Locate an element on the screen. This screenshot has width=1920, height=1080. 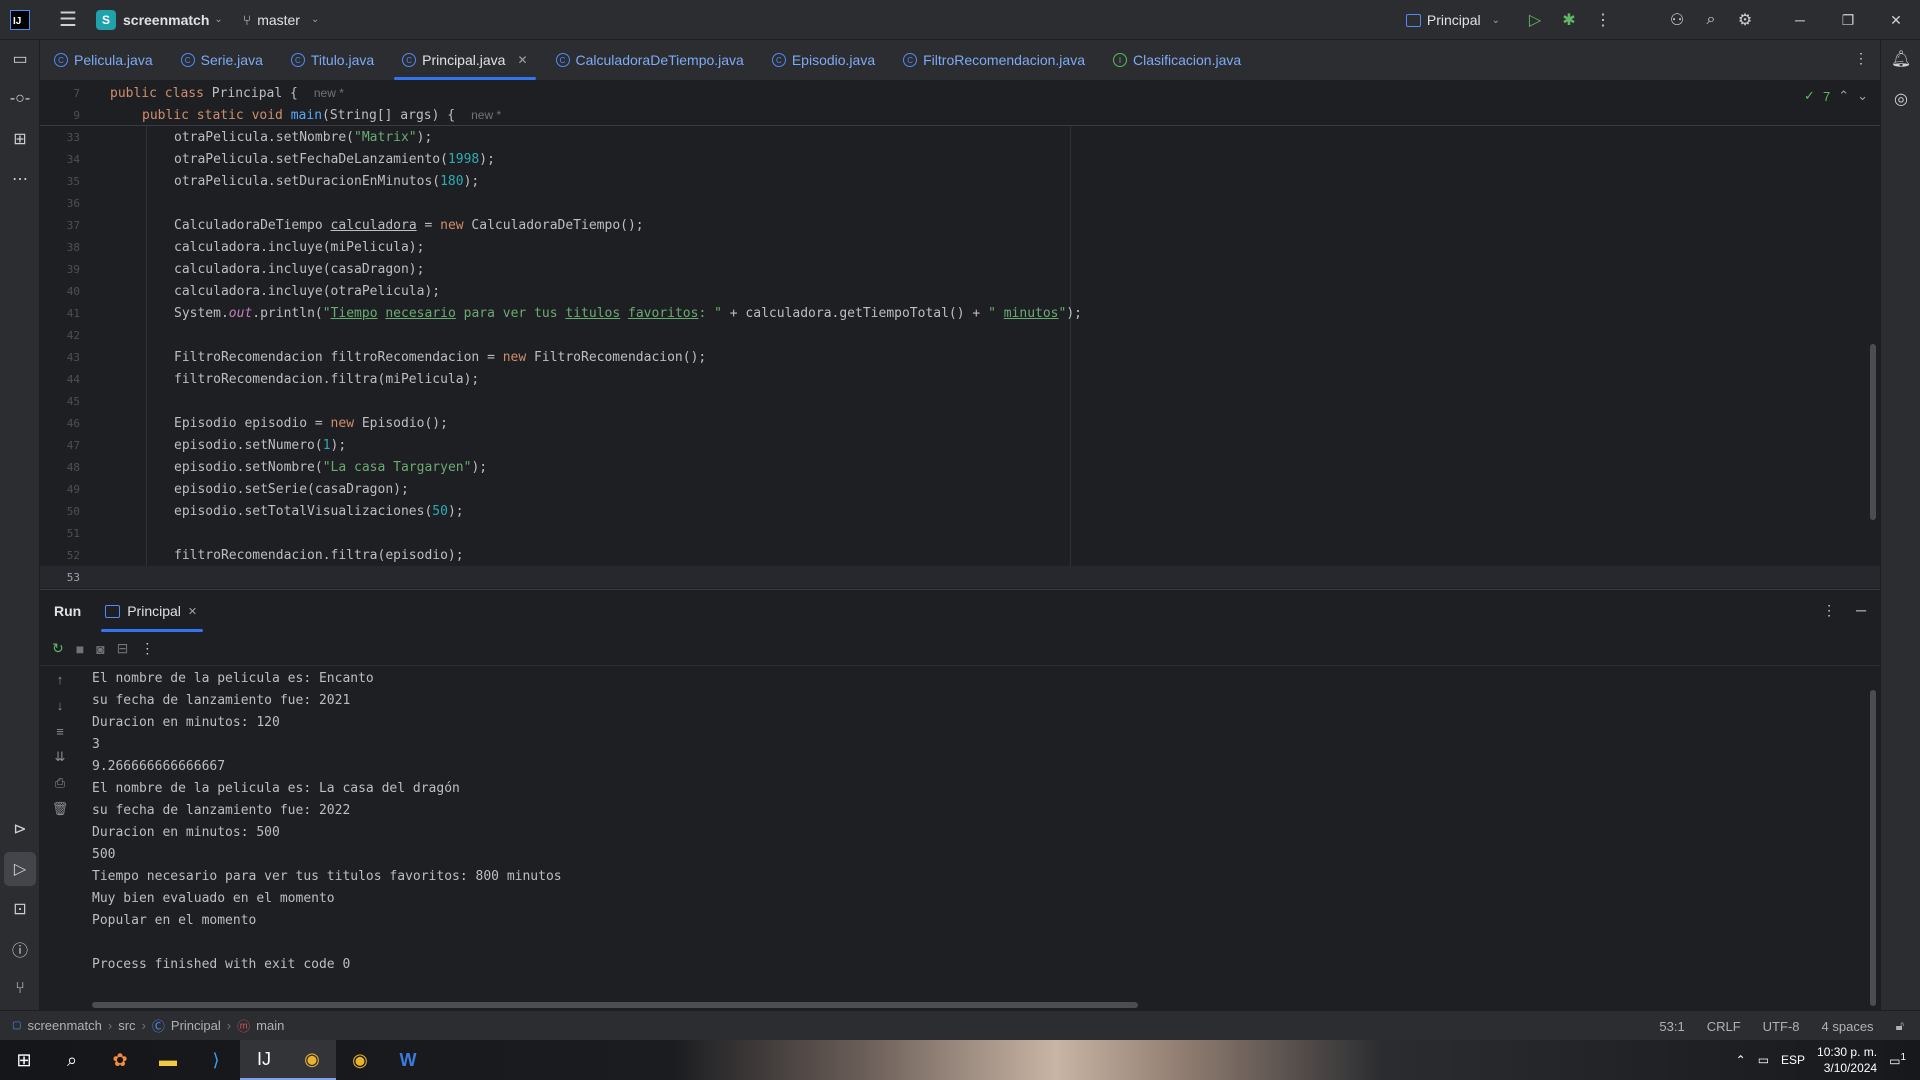
method-icon: ⓜ is located at coordinates (244, 1026).